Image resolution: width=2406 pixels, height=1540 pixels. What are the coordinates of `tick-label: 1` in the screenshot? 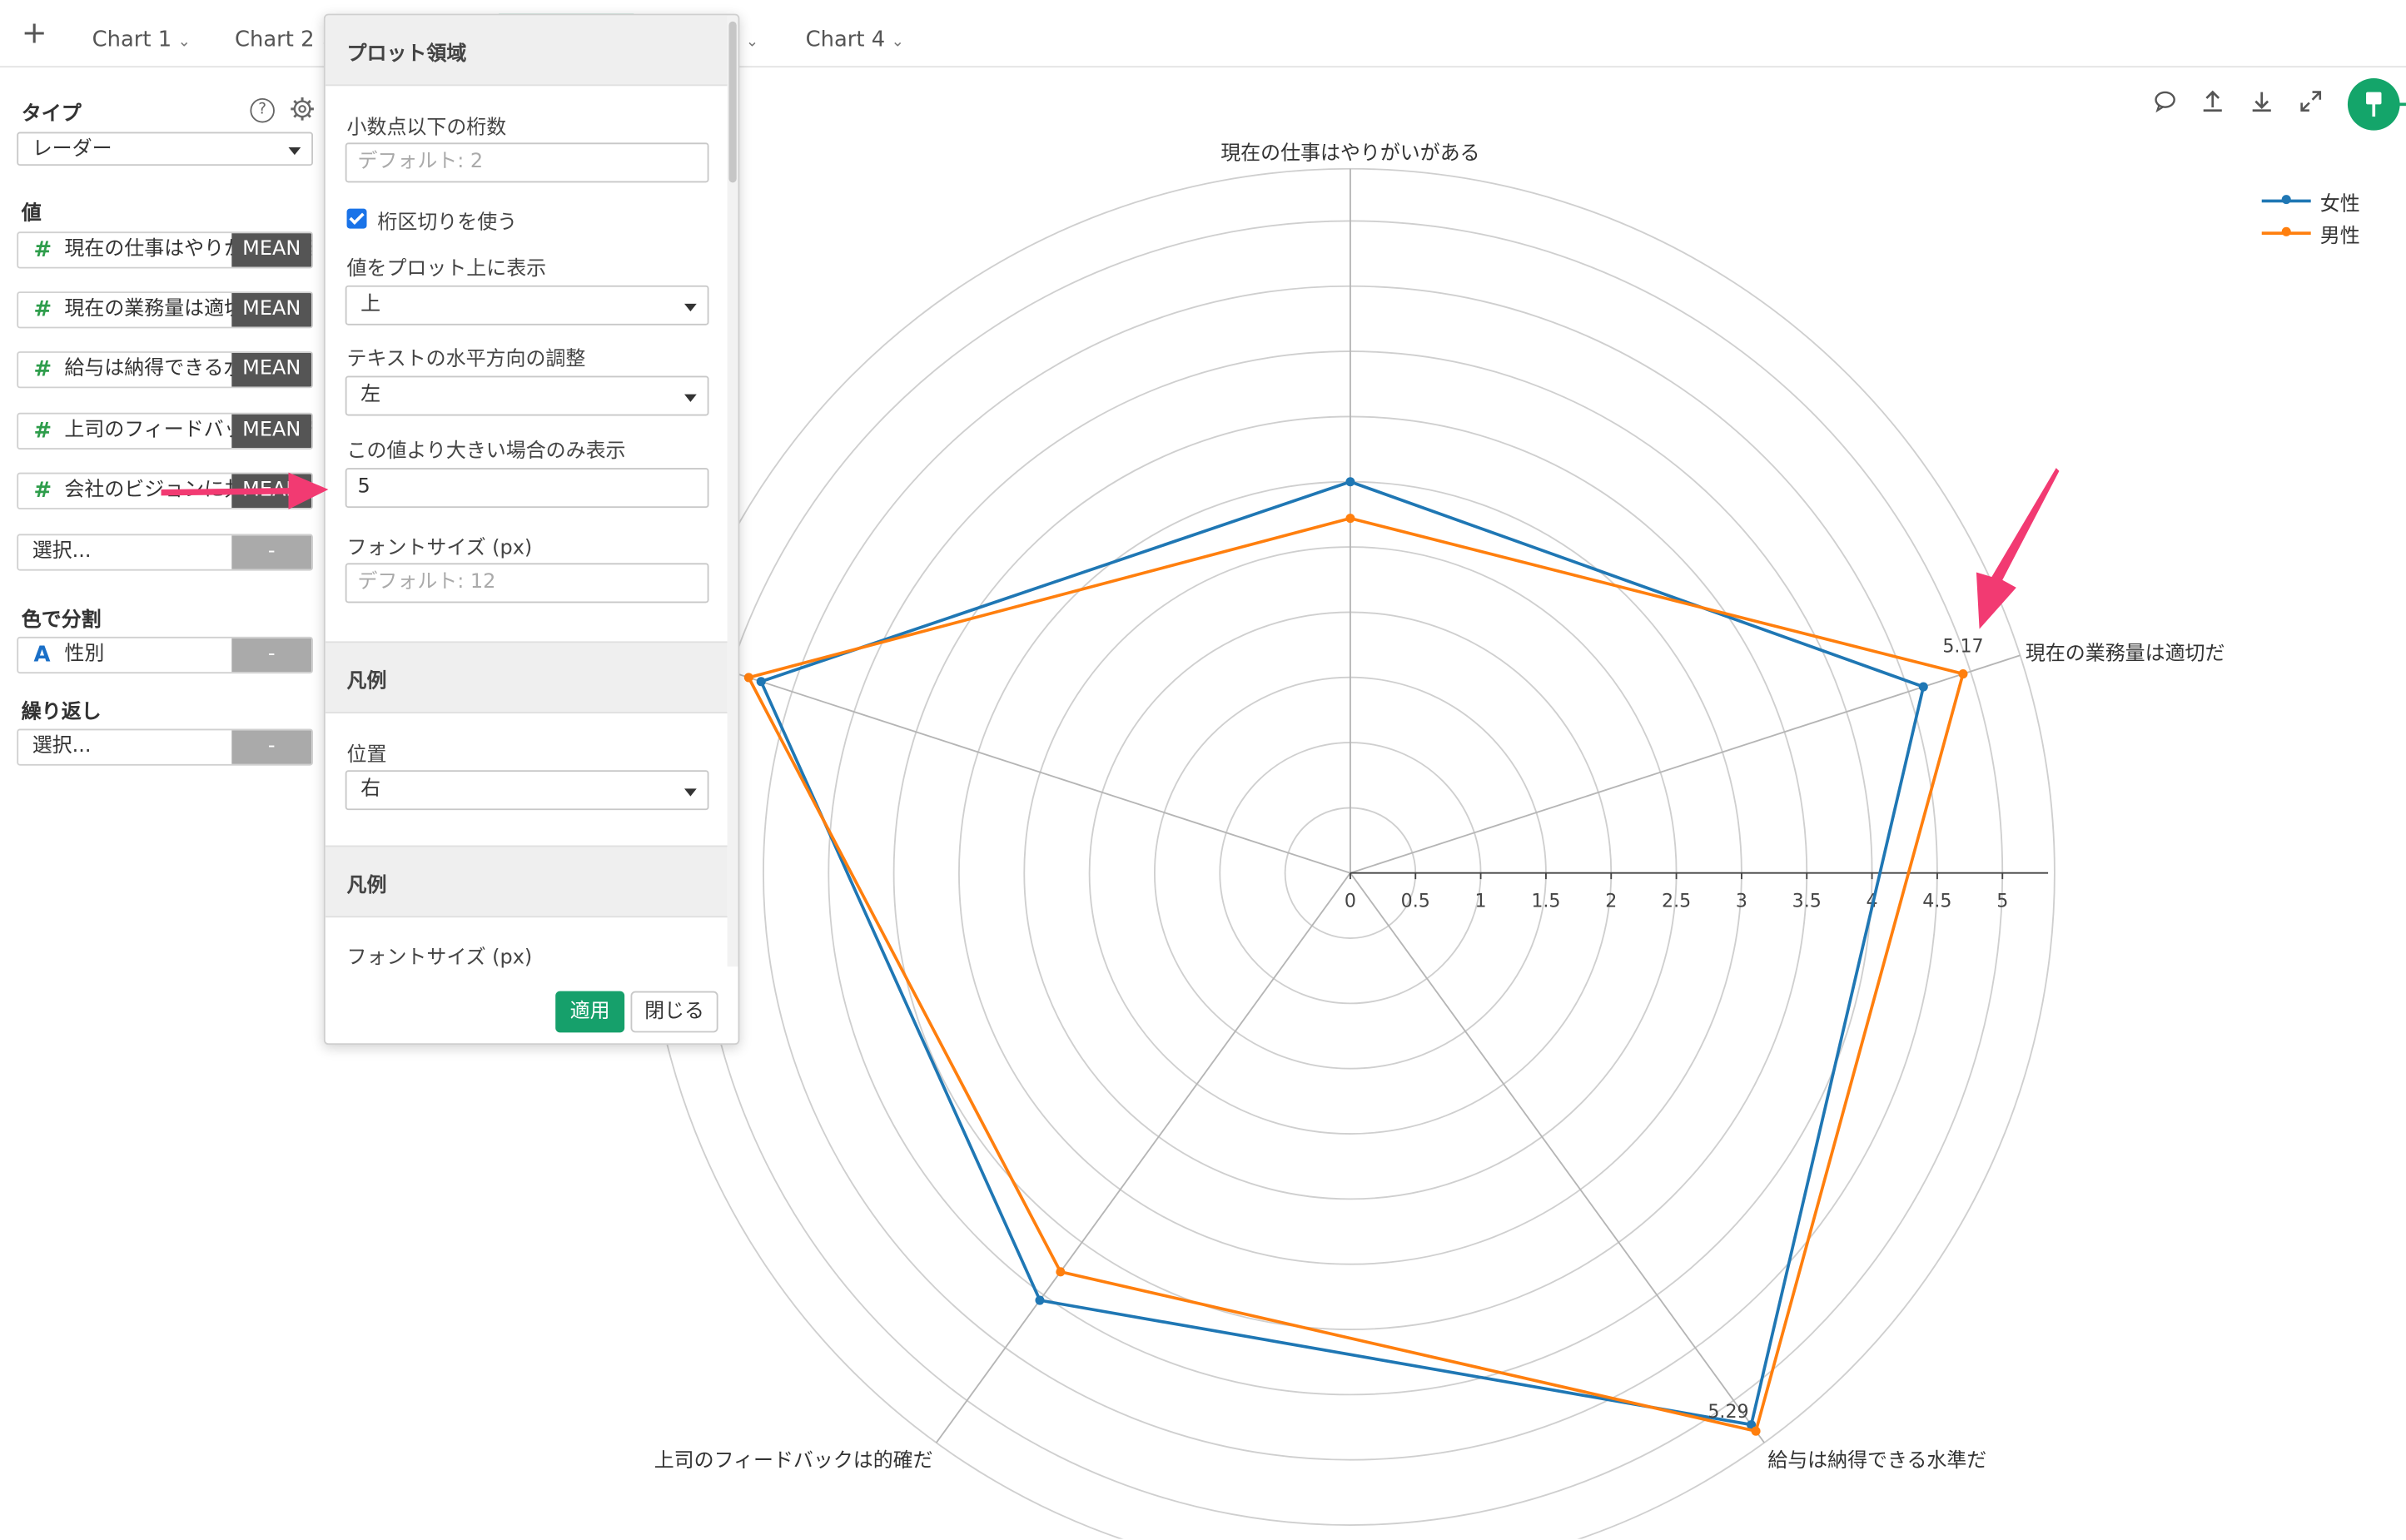 It's located at (1481, 901).